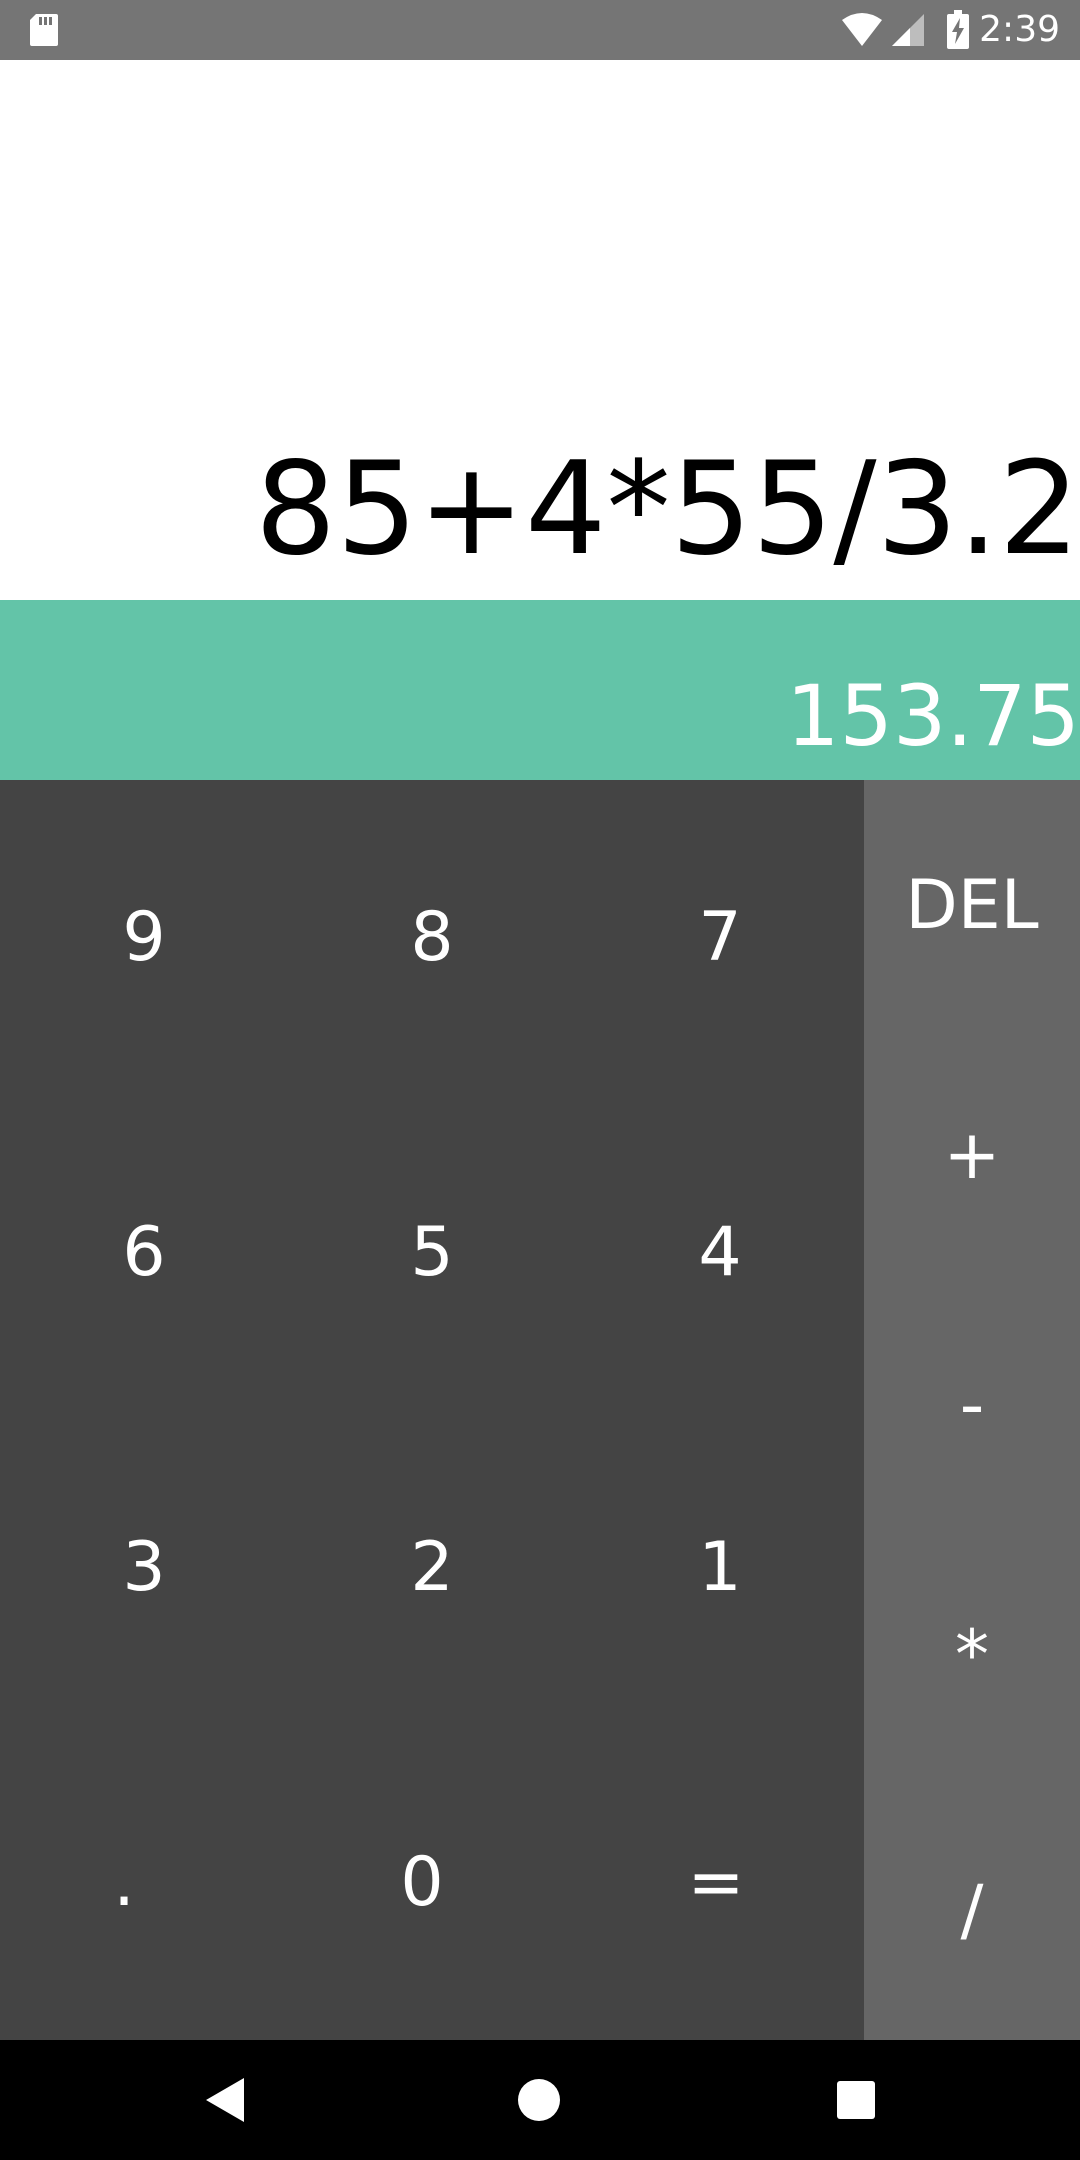 The width and height of the screenshot is (1080, 2160). I want to click on key-equals: =, so click(716, 1882).